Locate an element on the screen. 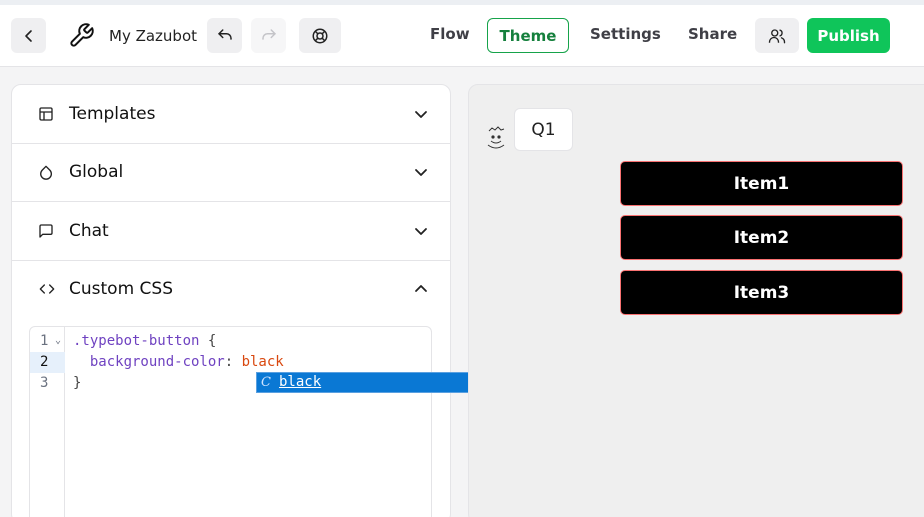 The width and height of the screenshot is (924, 517). choice-button: Item2 is located at coordinates (761, 237).